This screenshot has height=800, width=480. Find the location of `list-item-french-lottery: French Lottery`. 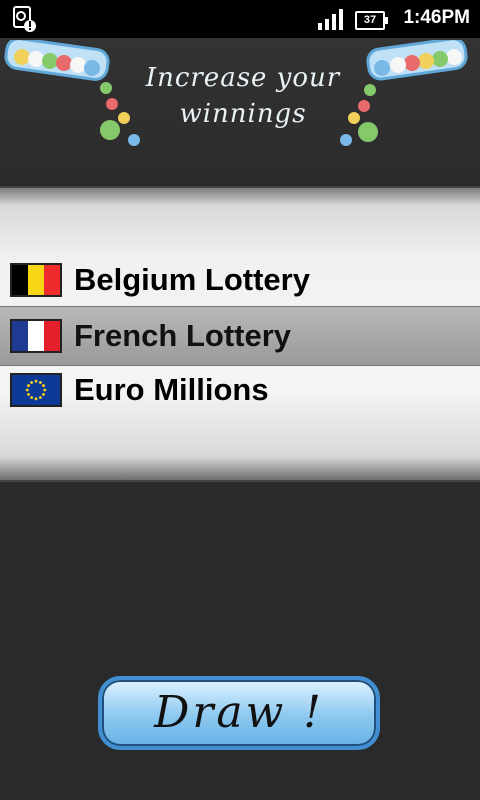

list-item-french-lottery: French Lottery is located at coordinates (240, 336).